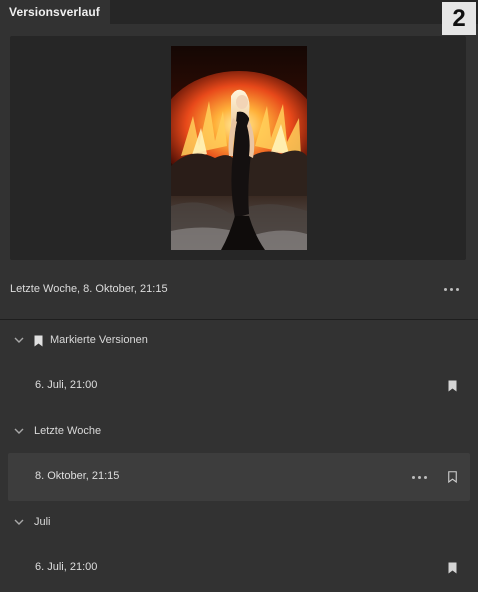 The height and width of the screenshot is (592, 478). Describe the element at coordinates (77, 476) in the screenshot. I see `version-date-label: 8. Oktober, 21:15` at that location.